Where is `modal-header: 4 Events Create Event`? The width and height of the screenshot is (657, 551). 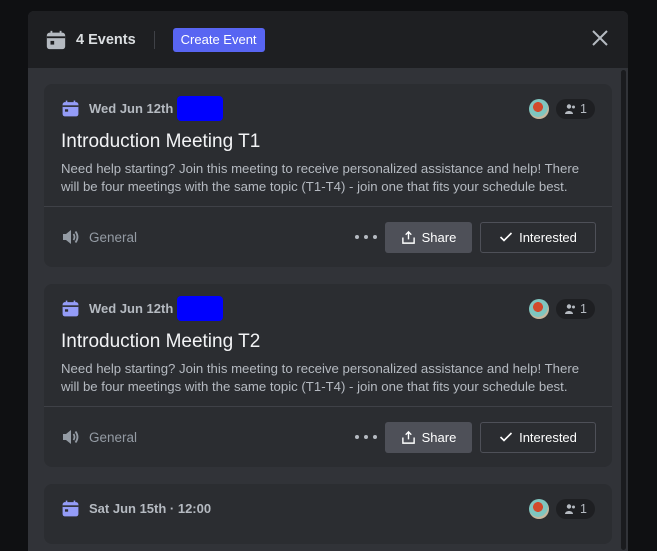 modal-header: 4 Events Create Event is located at coordinates (328, 39).